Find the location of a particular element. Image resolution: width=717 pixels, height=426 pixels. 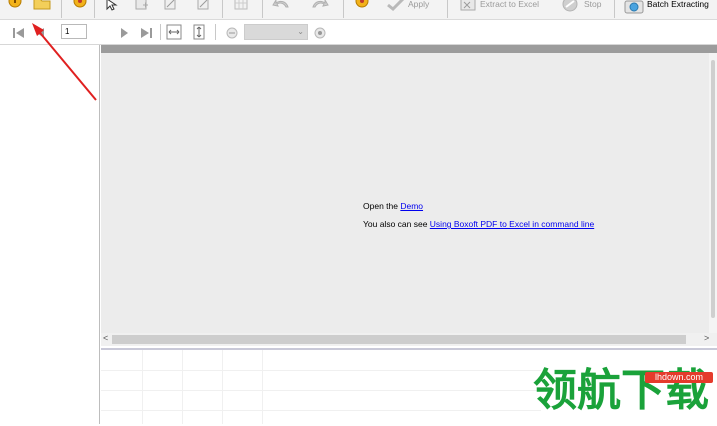

horizontal-scrollbar-thumb is located at coordinates (399, 339).